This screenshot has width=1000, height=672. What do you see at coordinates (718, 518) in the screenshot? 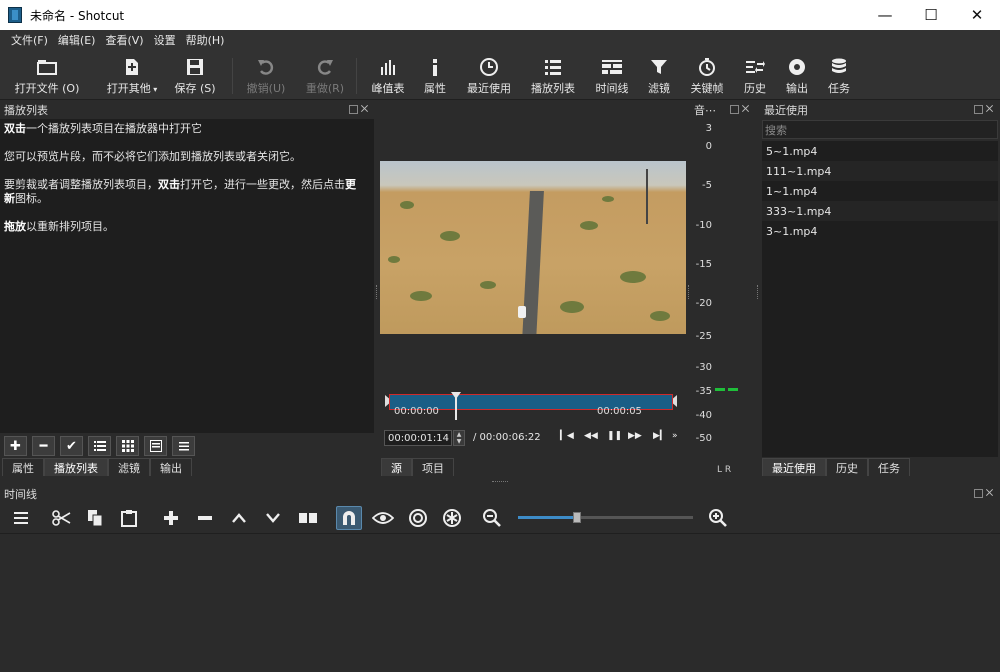
I see `zoom-in-icon` at bounding box center [718, 518].